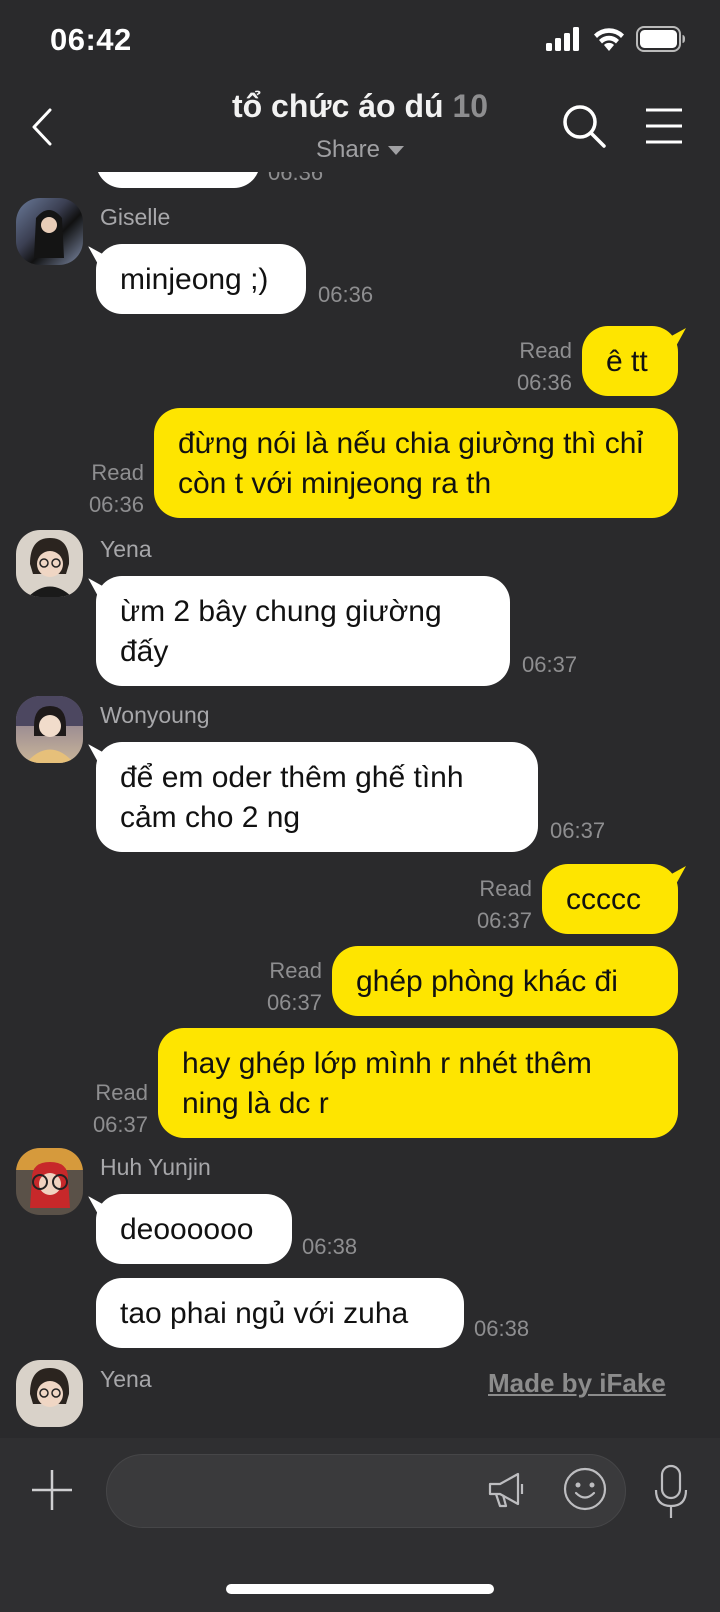  Describe the element at coordinates (194, 1229) in the screenshot. I see `message-bubble: deoooooo` at that location.